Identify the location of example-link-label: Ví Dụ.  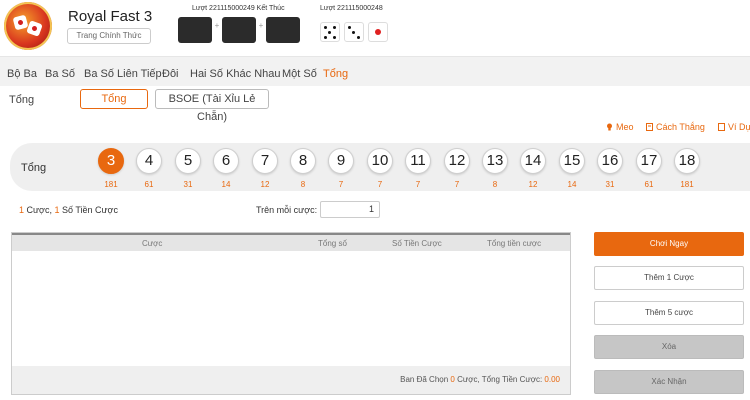
(739, 127).